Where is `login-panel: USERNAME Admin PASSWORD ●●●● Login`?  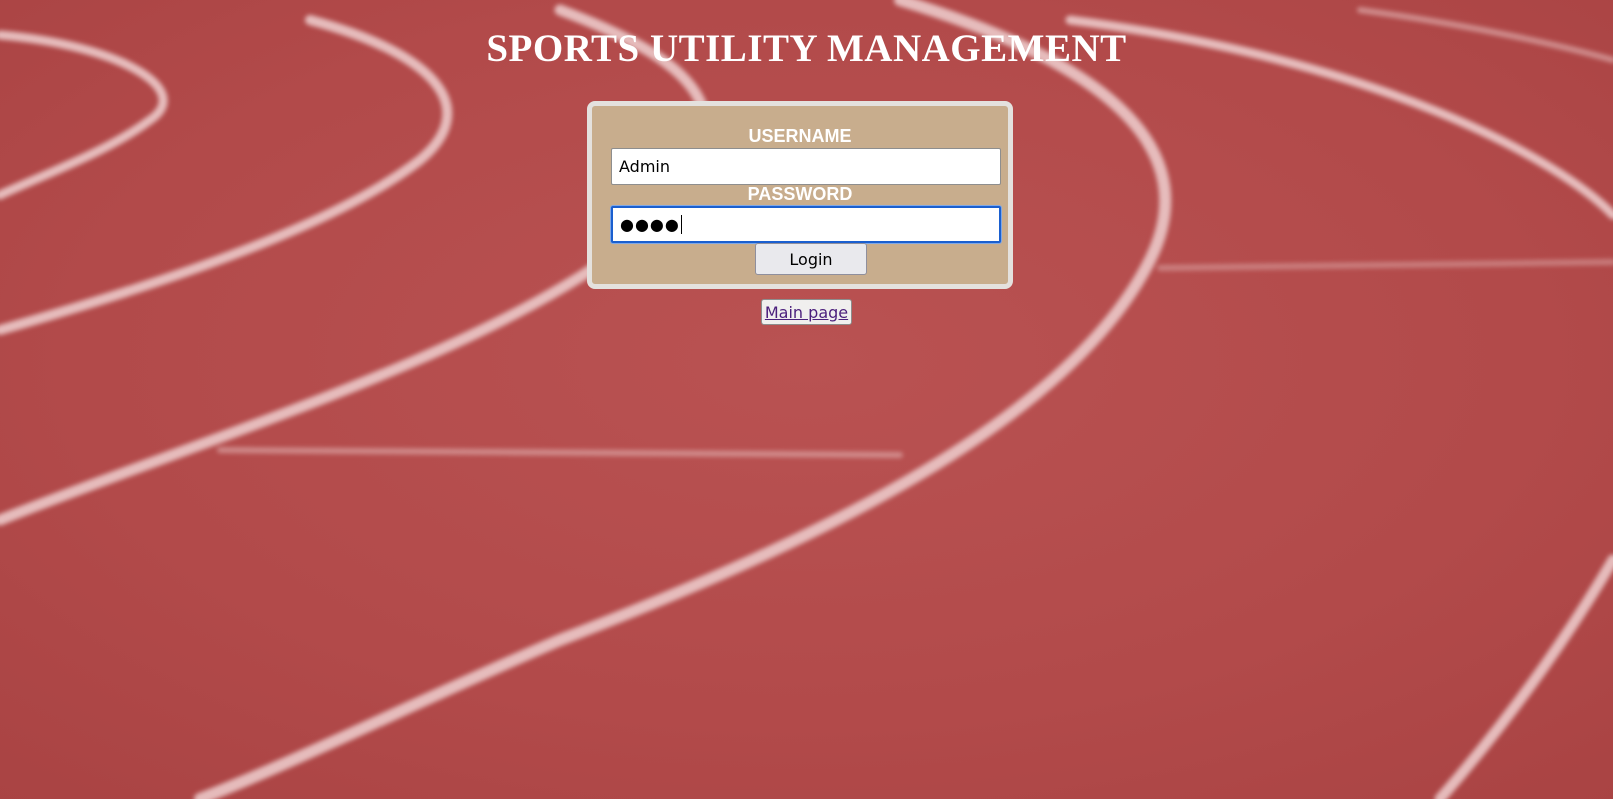 login-panel: USERNAME Admin PASSWORD ●●●● Login is located at coordinates (800, 195).